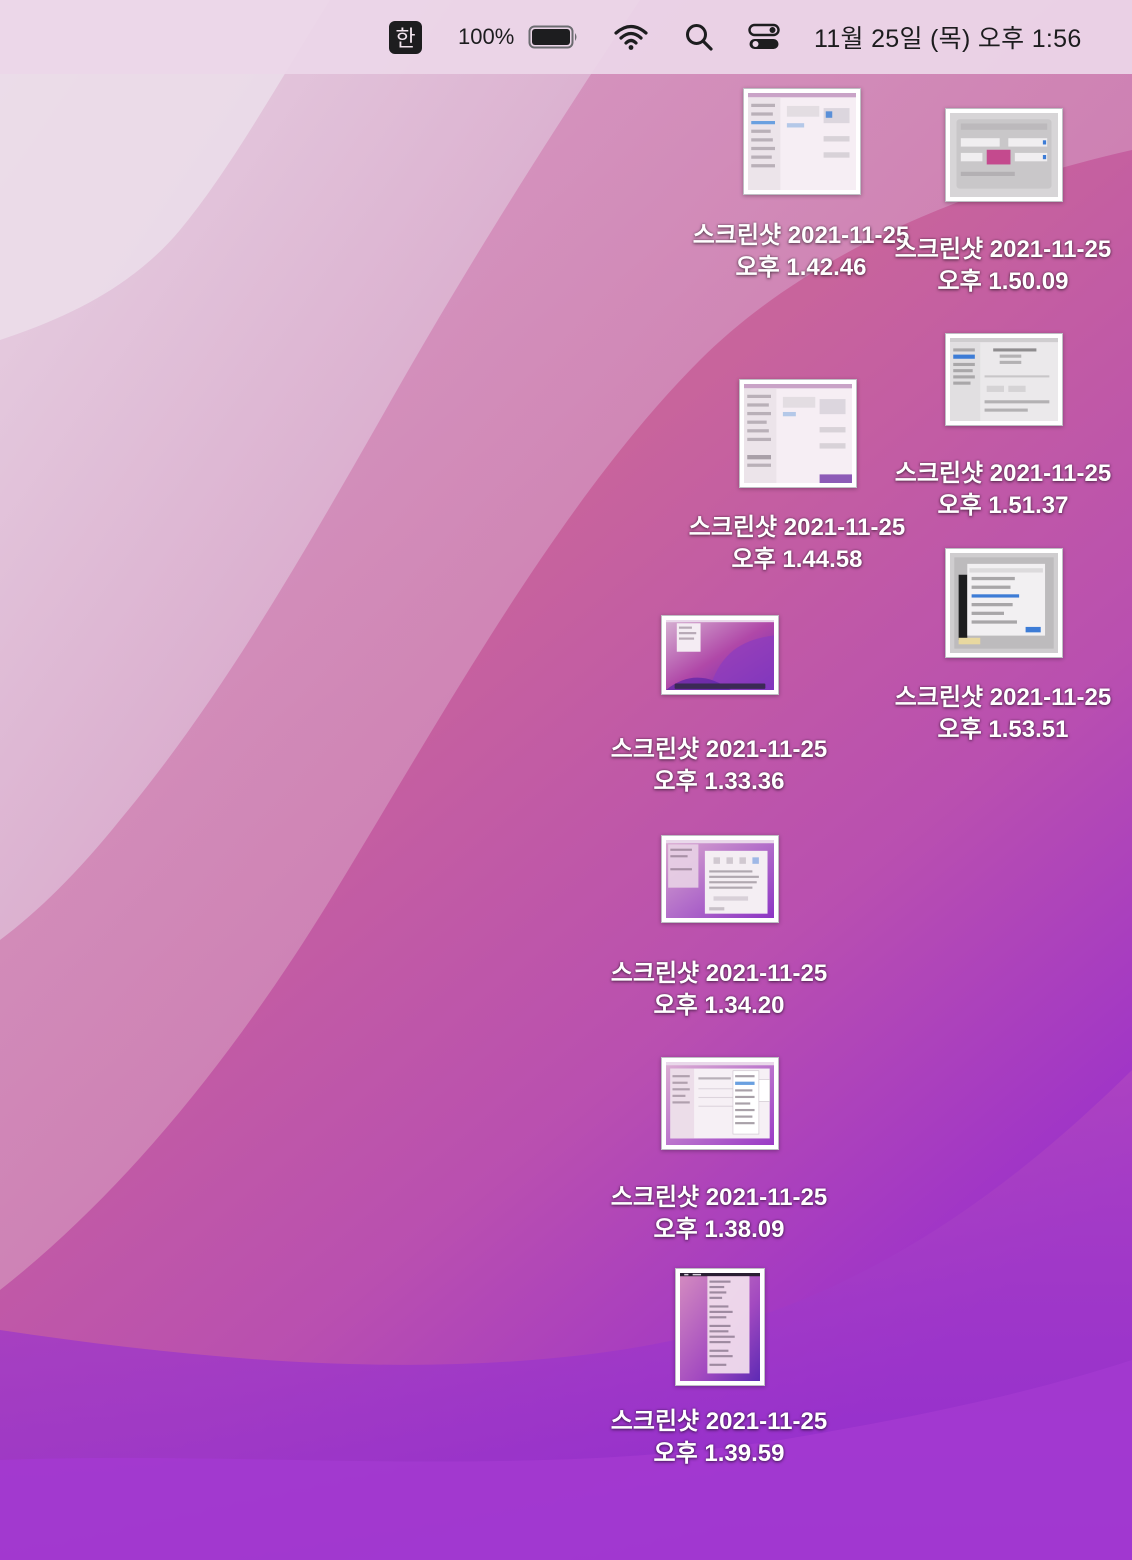  Describe the element at coordinates (1002, 714) in the screenshot. I see `file-name-label: 스크린샷 2021-11-25 오후 1.53.51` at that location.